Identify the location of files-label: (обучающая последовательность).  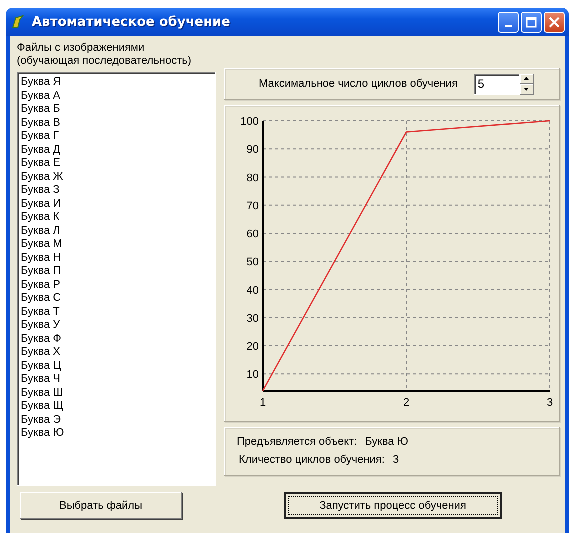
(105, 61).